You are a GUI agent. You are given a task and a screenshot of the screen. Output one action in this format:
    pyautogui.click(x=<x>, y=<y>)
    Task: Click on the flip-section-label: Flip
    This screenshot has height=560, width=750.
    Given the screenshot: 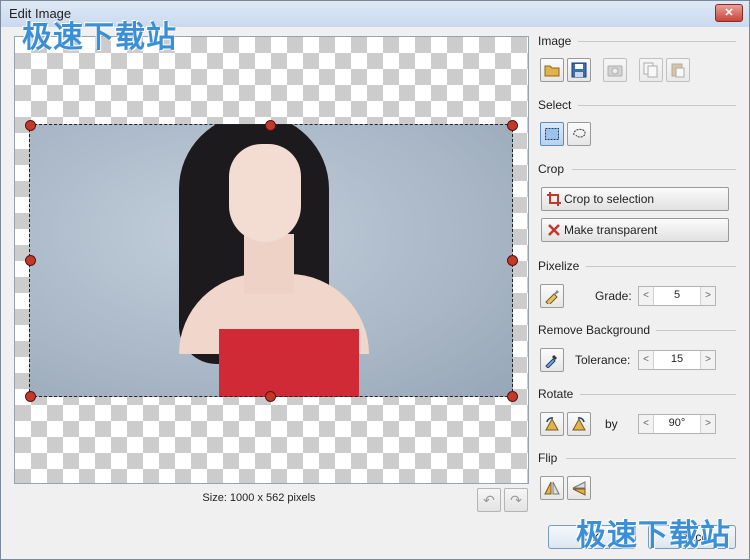 What is the action you would take?
    pyautogui.click(x=551, y=458)
    